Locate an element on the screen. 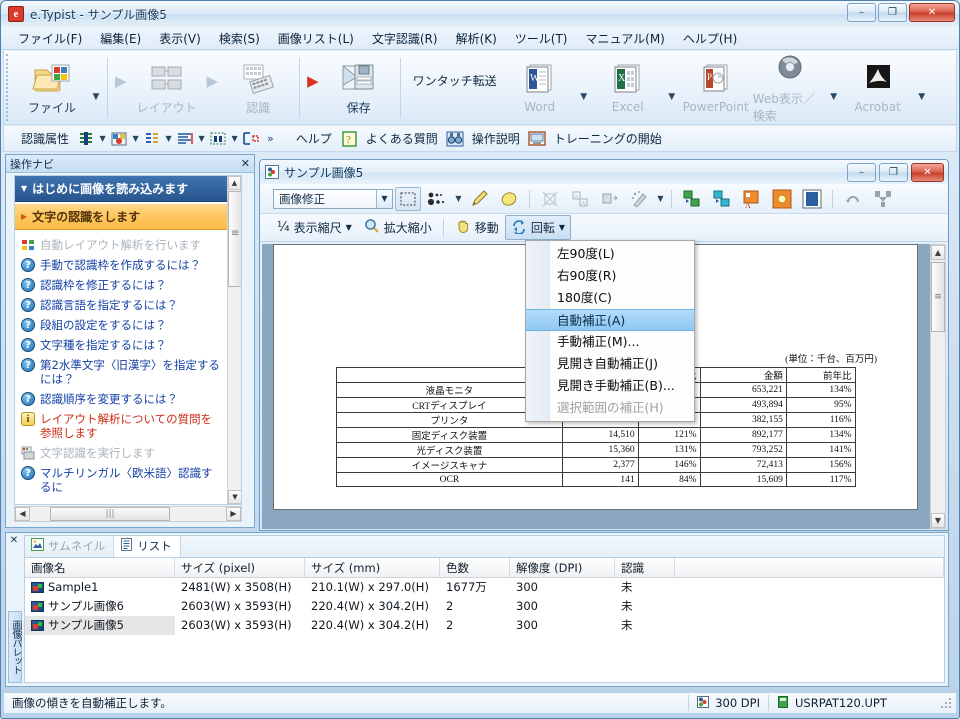 The width and height of the screenshot is (960, 719). training-label: トレーニングの開始 is located at coordinates (608, 138).